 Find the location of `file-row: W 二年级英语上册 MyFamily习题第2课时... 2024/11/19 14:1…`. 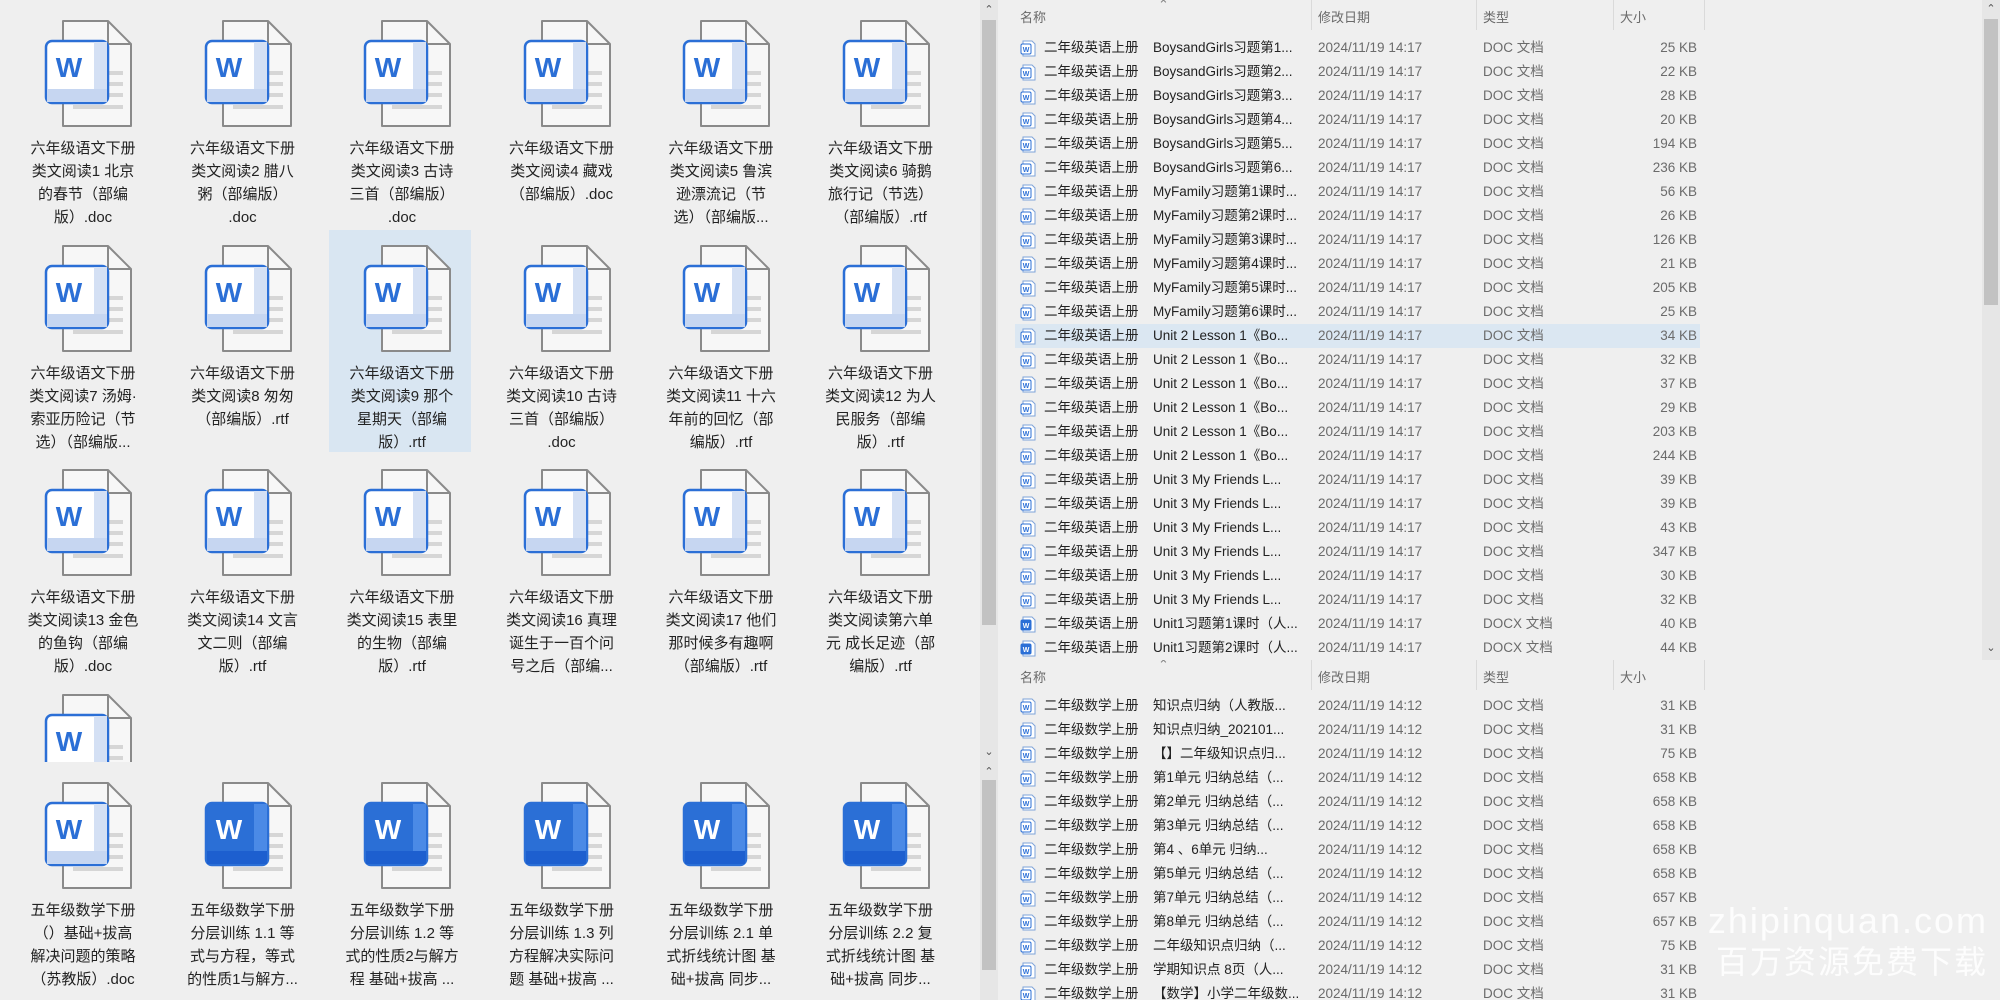

file-row: W 二年级英语上册 MyFamily习题第2课时... 2024/11/19 14:1… is located at coordinates (1357, 216).